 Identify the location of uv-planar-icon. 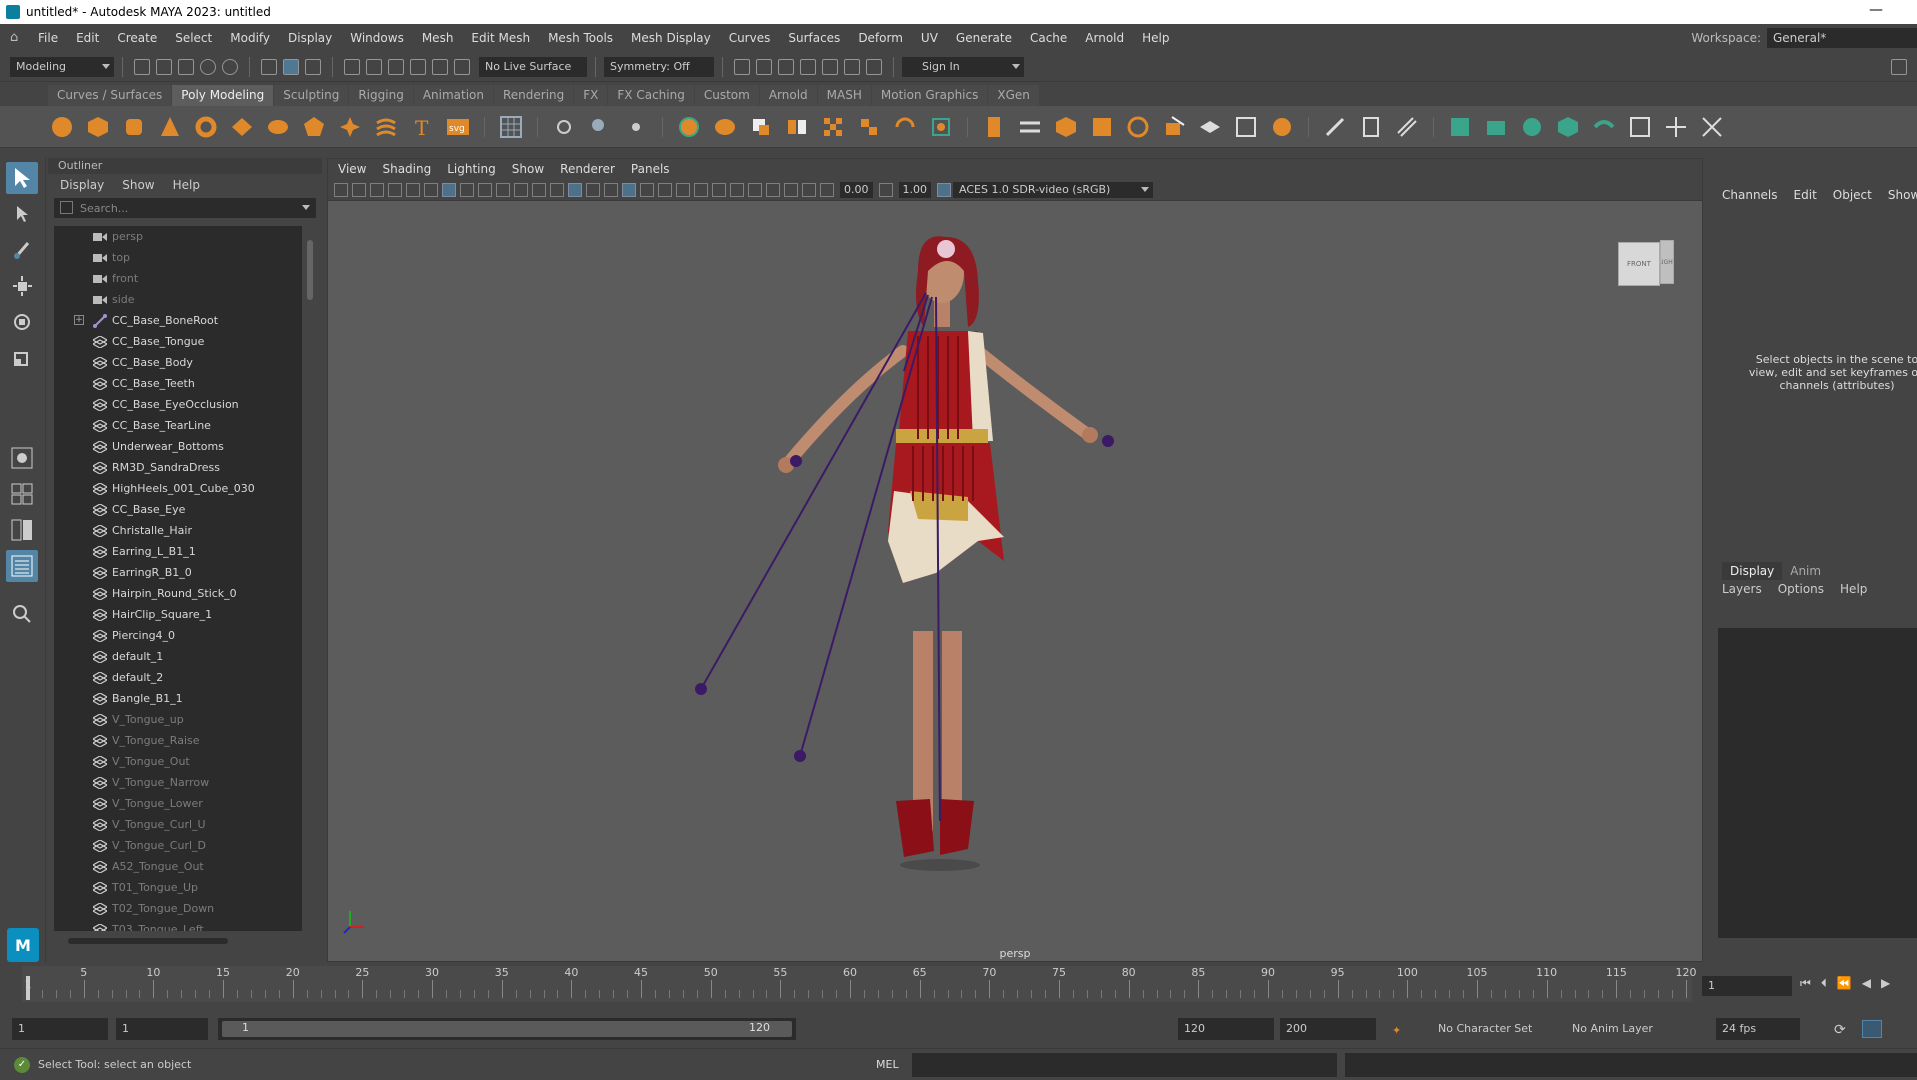
(1460, 127).